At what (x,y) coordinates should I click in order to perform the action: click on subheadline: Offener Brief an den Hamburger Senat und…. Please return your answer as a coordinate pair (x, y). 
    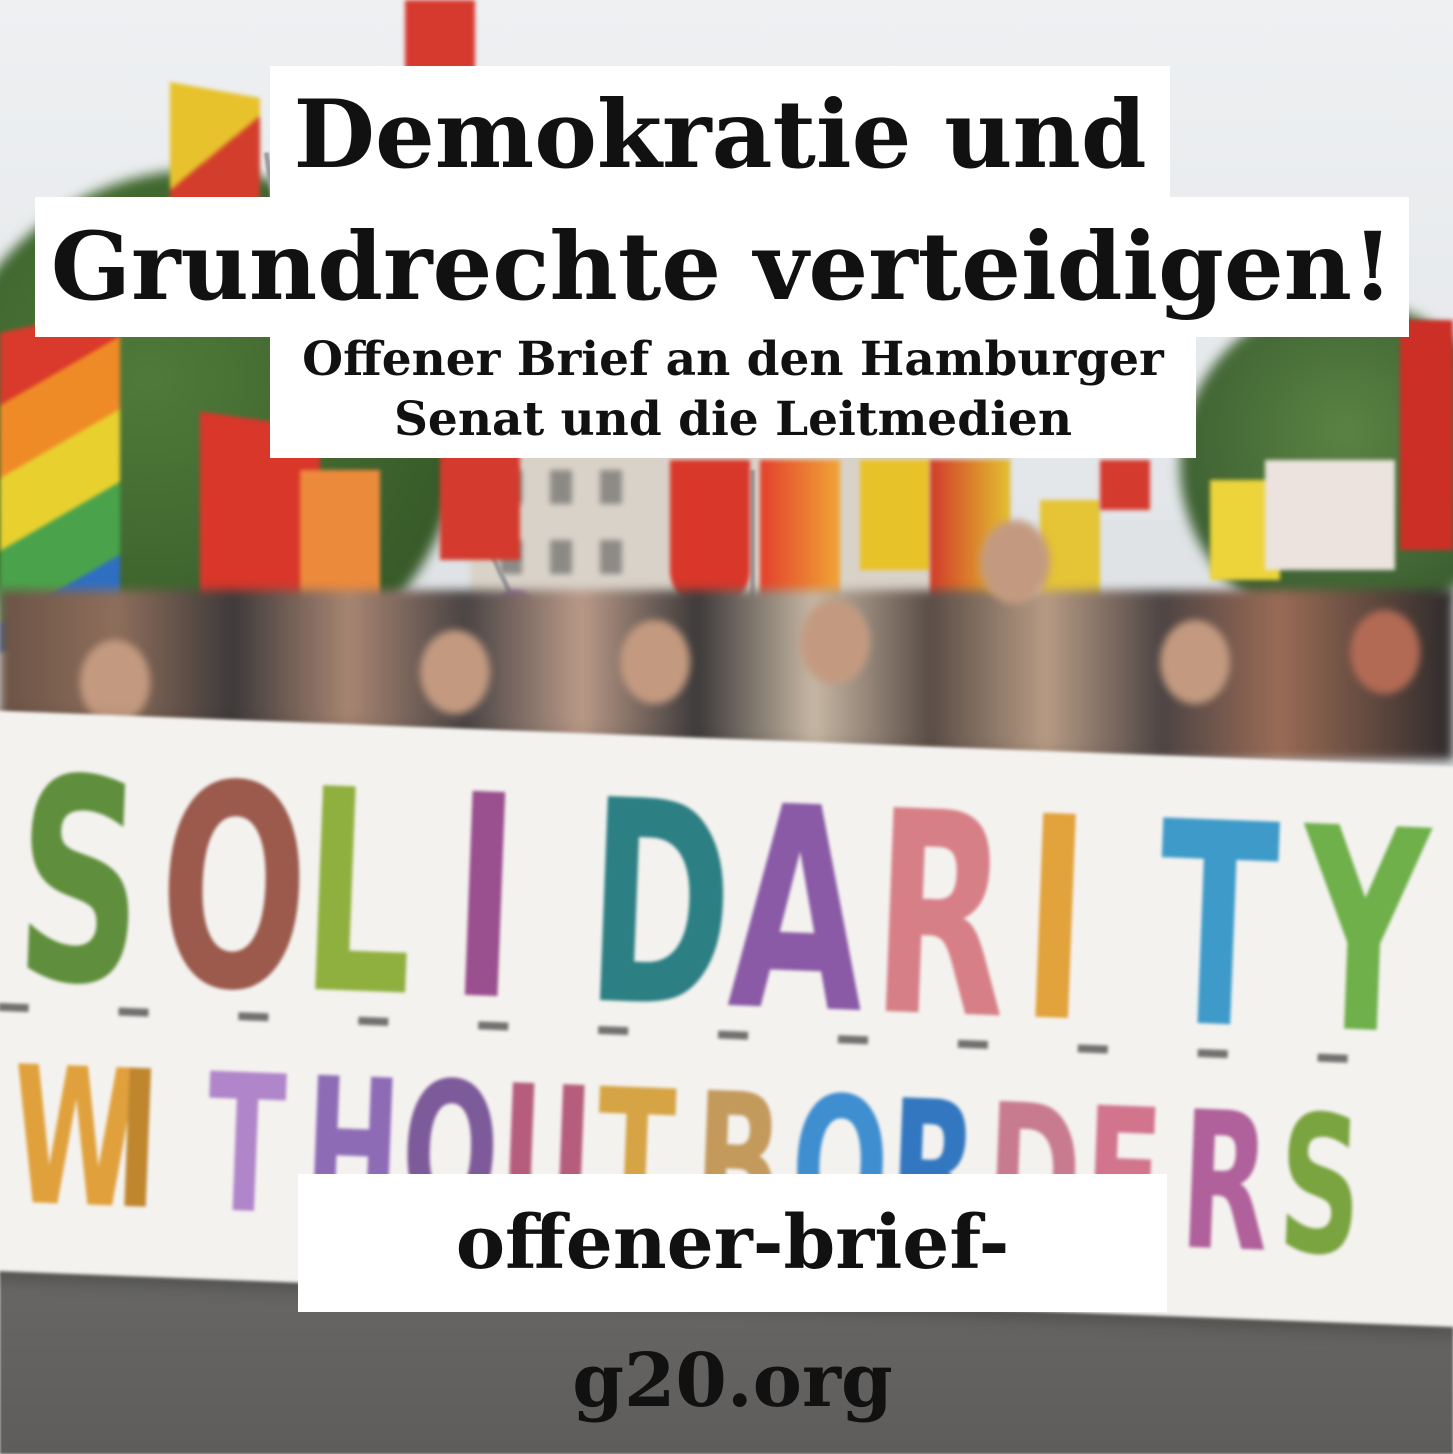
    Looking at the image, I should click on (733, 390).